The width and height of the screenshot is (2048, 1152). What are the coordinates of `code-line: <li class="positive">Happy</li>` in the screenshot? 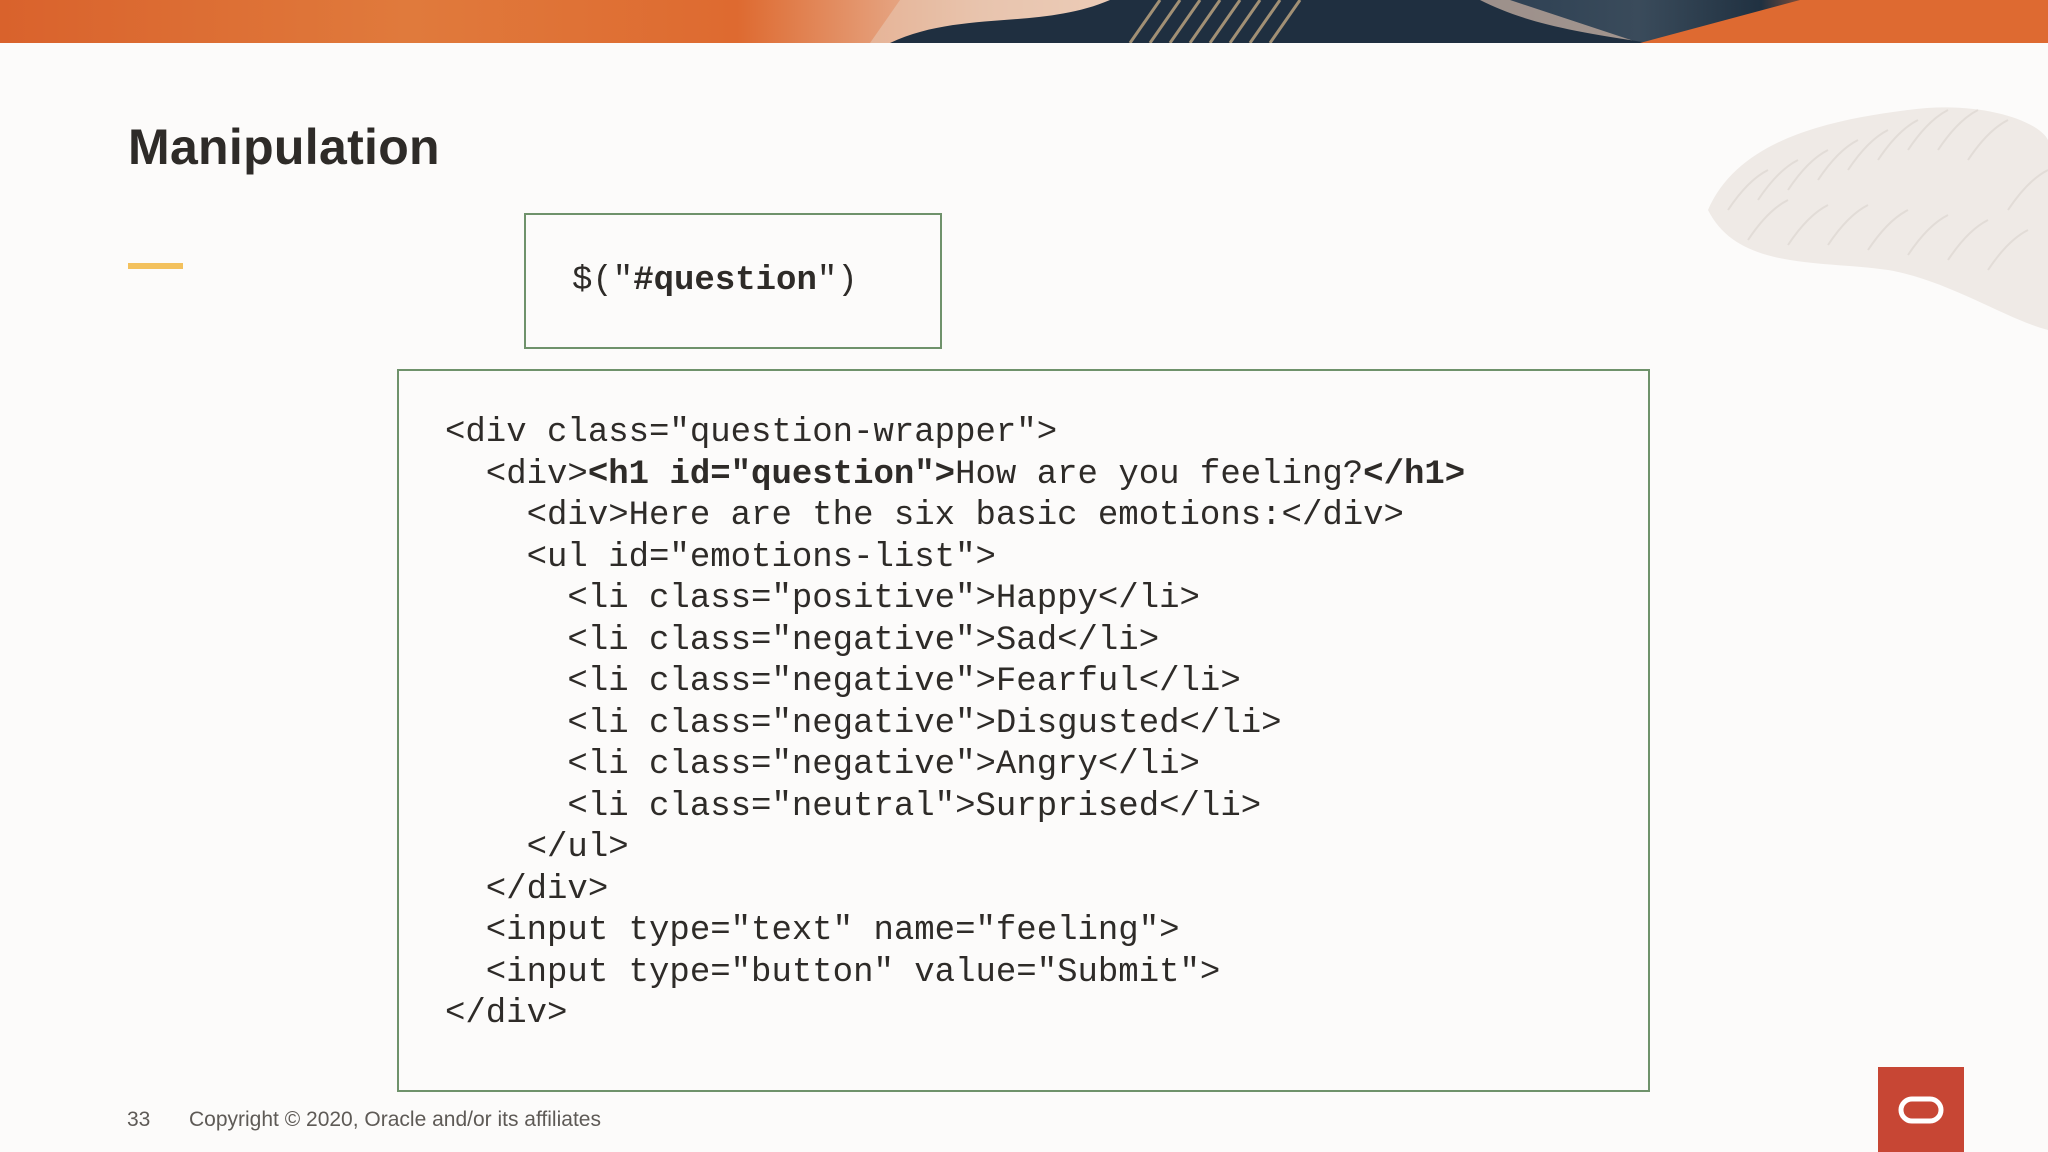 It's located at (1046, 600).